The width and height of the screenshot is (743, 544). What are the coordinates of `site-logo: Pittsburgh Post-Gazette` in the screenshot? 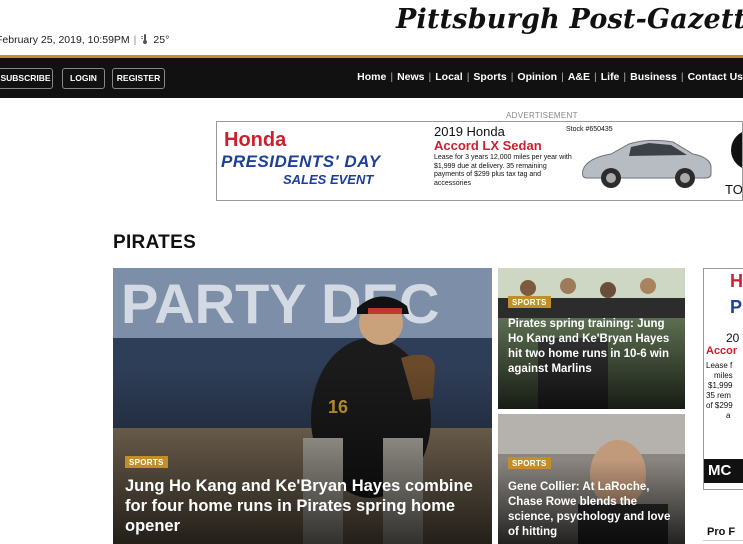 It's located at (569, 19).